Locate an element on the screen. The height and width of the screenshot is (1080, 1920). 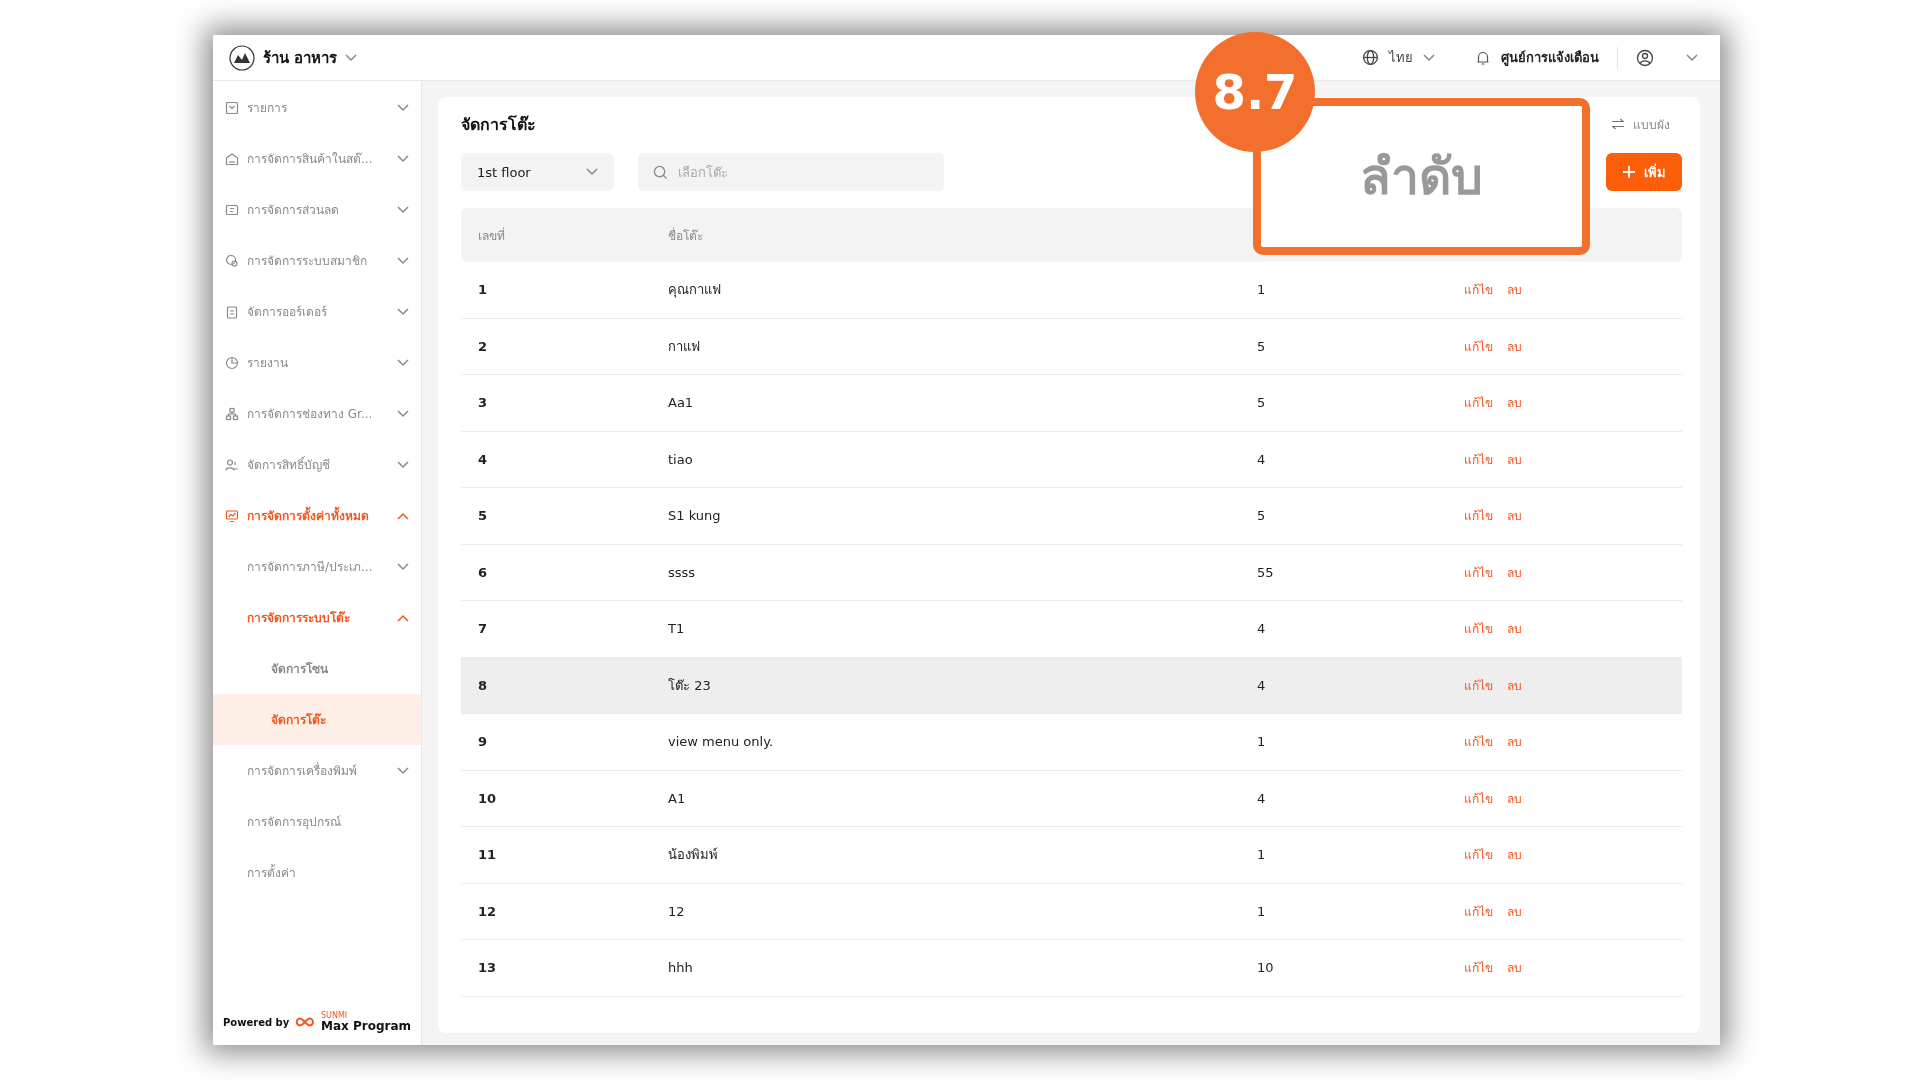
sidebar-subitem: จัดการโต๊ะ is located at coordinates (317, 719).